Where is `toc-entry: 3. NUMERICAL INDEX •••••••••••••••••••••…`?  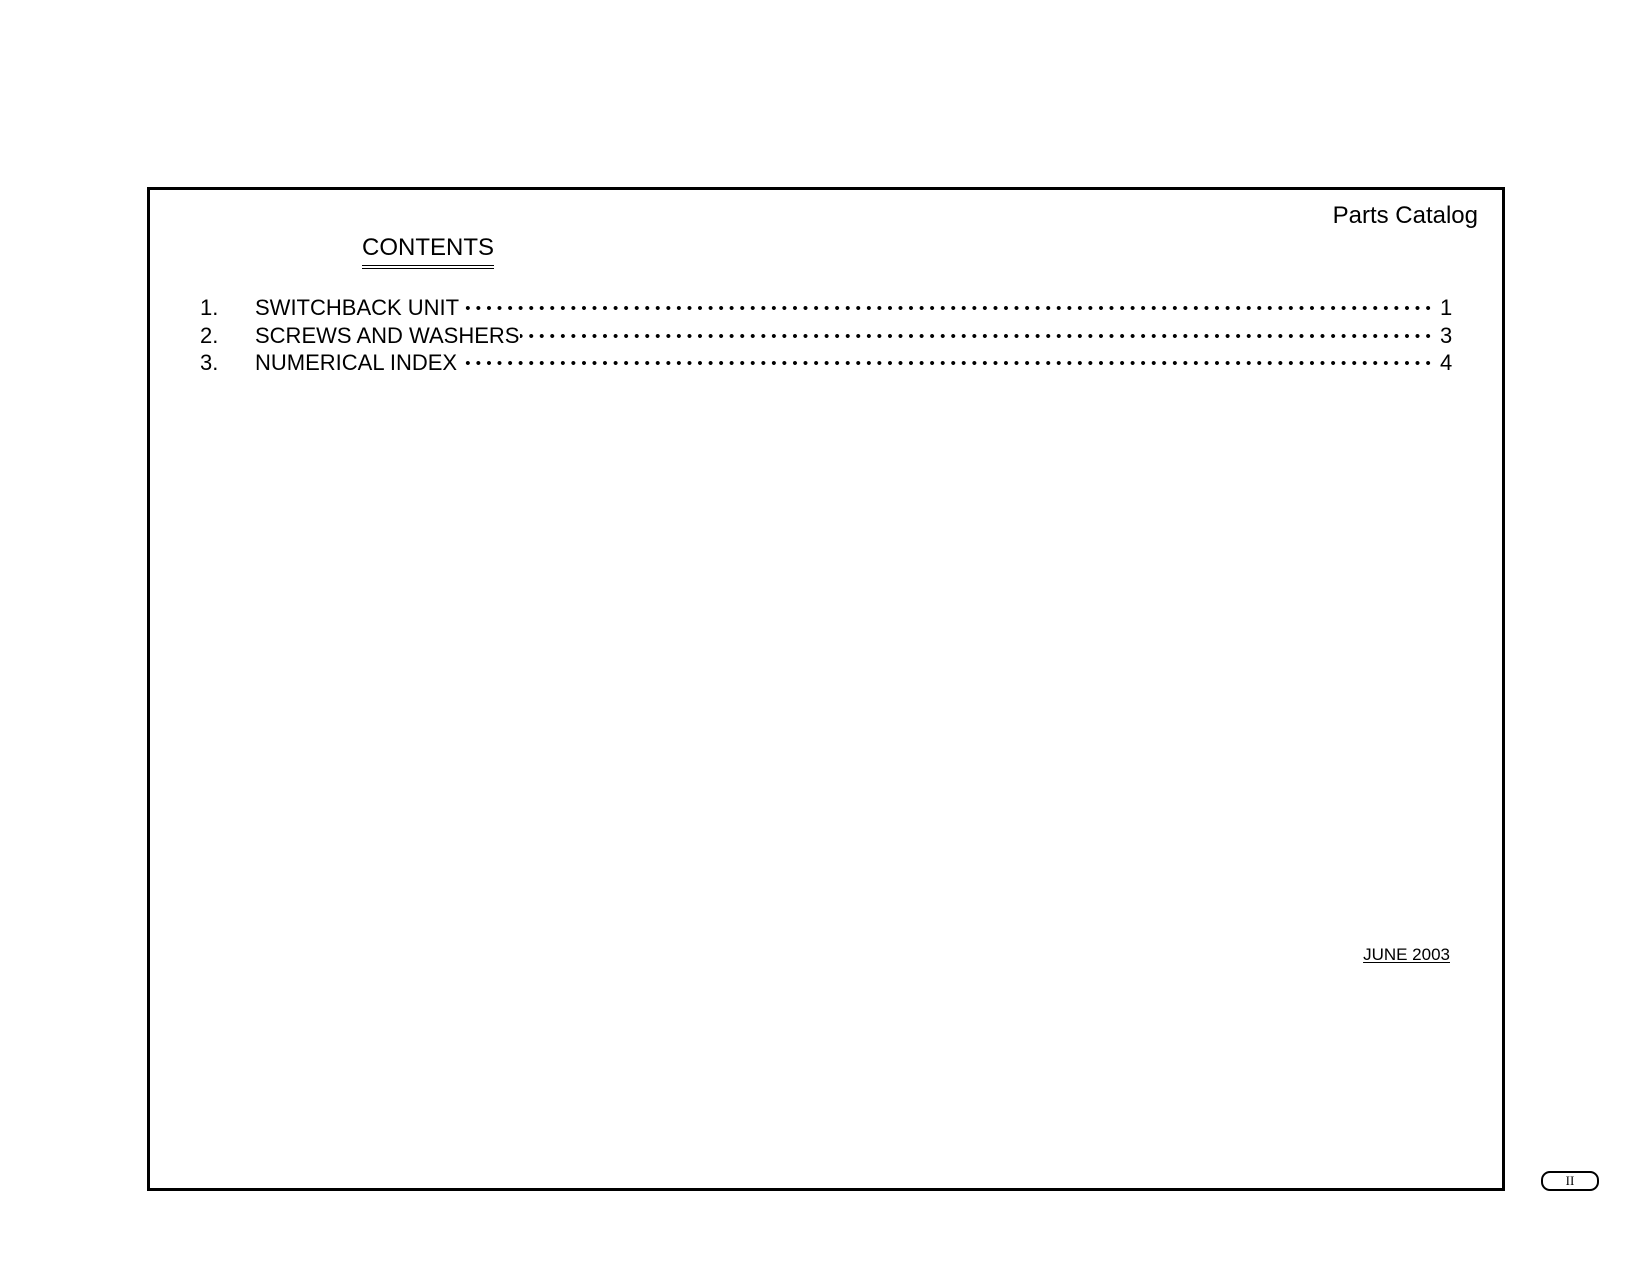 toc-entry: 3. NUMERICAL INDEX •••••••••••••••••••••… is located at coordinates (826, 363).